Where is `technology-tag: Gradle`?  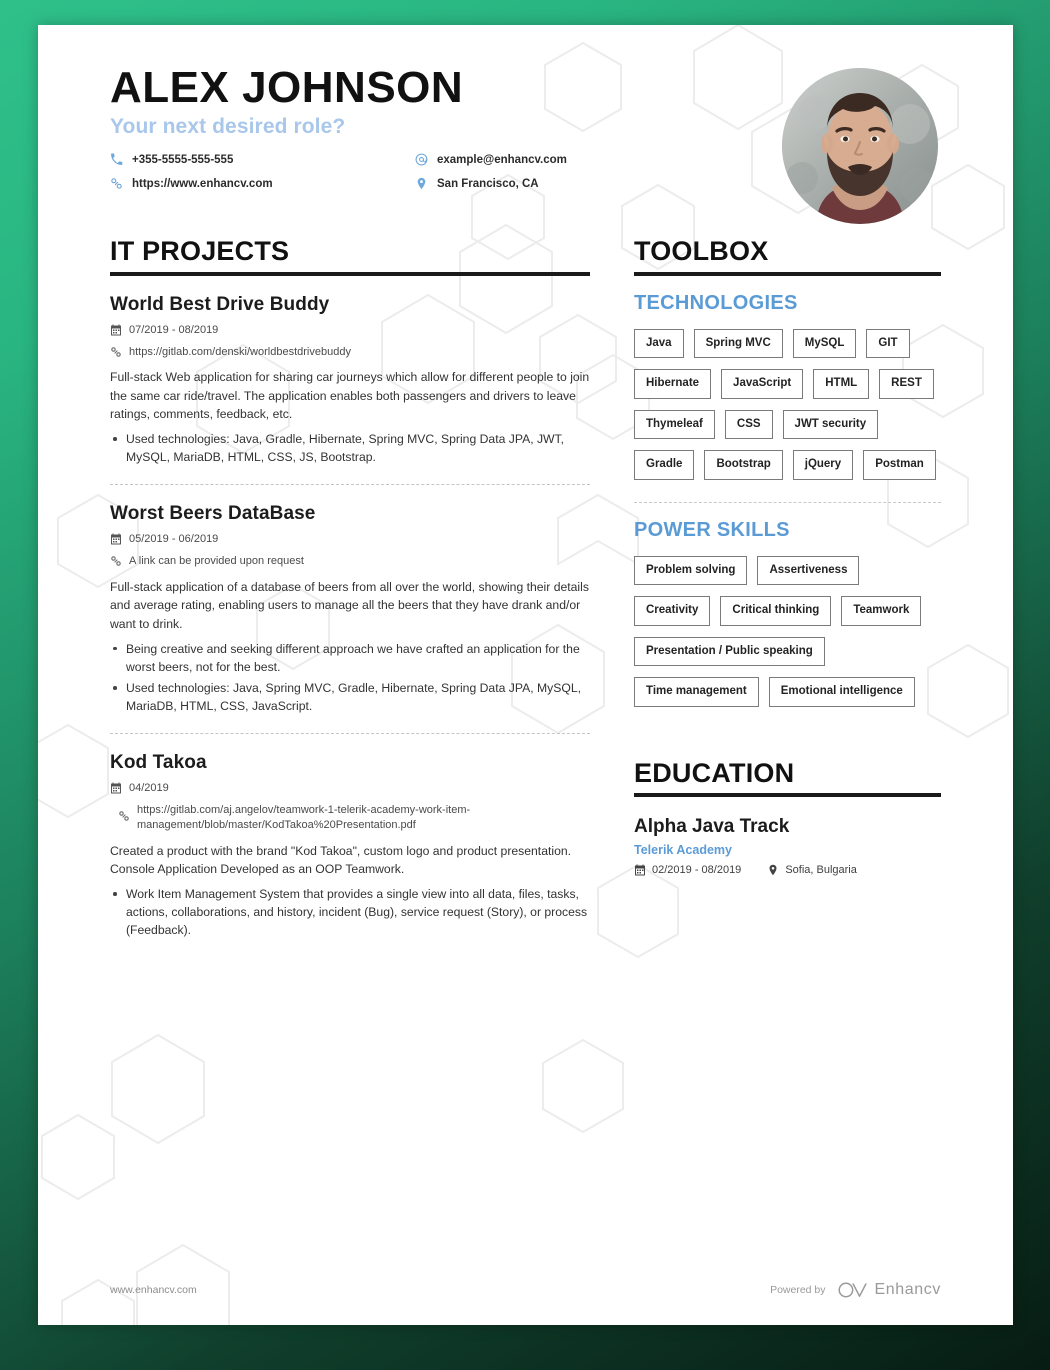
technology-tag: Gradle is located at coordinates (664, 465).